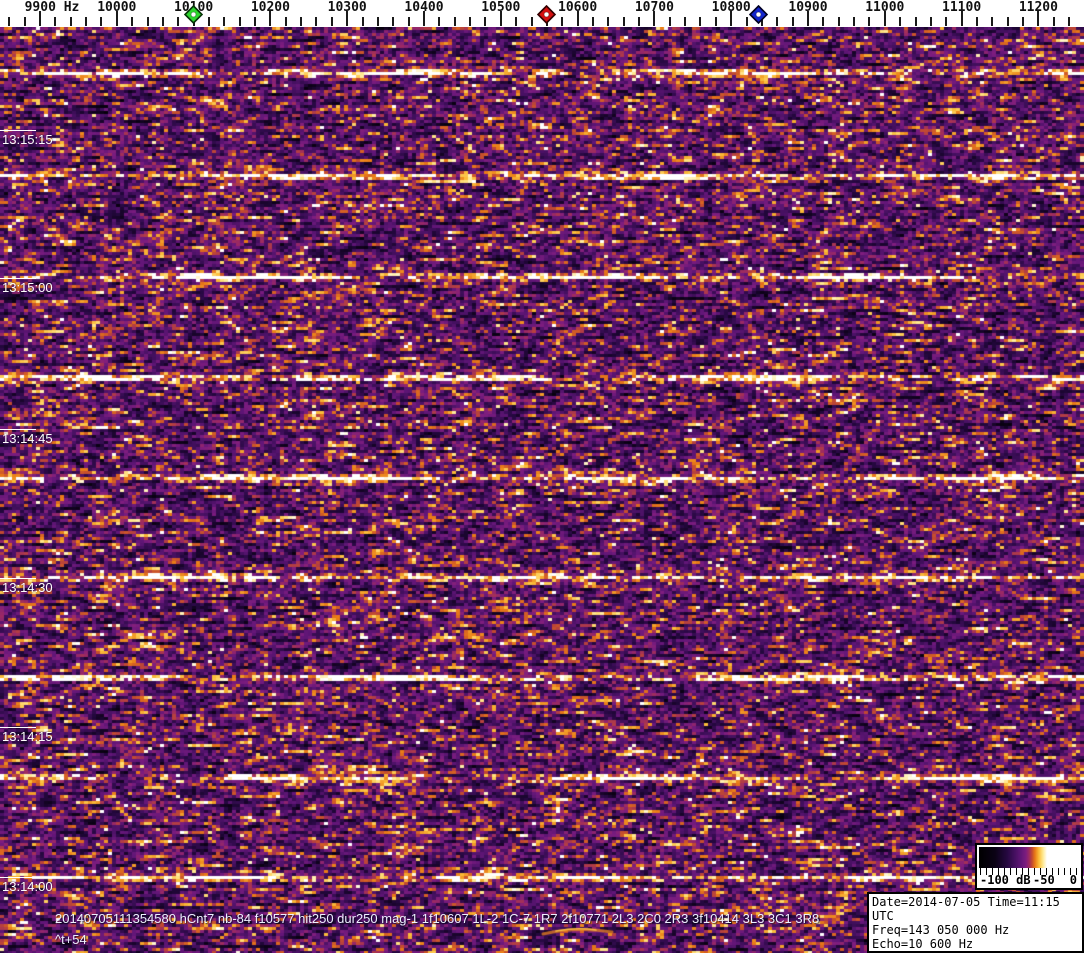 Image resolution: width=1084 pixels, height=953 pixels. I want to click on freq-axis-label: 10900, so click(808, 7).